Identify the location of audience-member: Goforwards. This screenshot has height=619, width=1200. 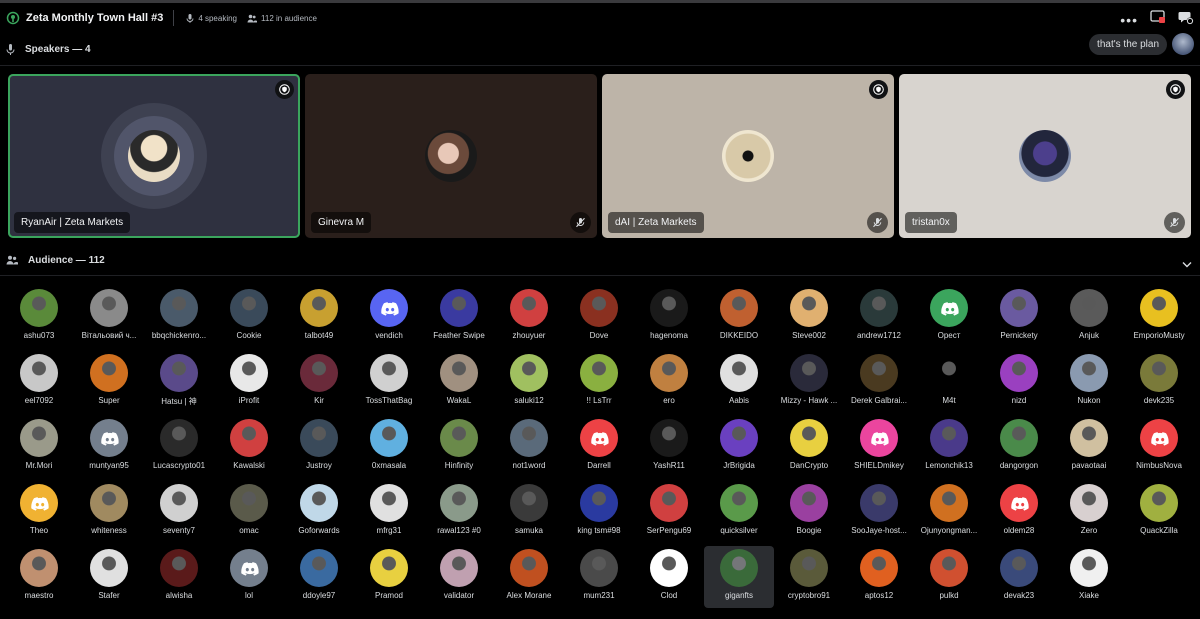
(319, 512).